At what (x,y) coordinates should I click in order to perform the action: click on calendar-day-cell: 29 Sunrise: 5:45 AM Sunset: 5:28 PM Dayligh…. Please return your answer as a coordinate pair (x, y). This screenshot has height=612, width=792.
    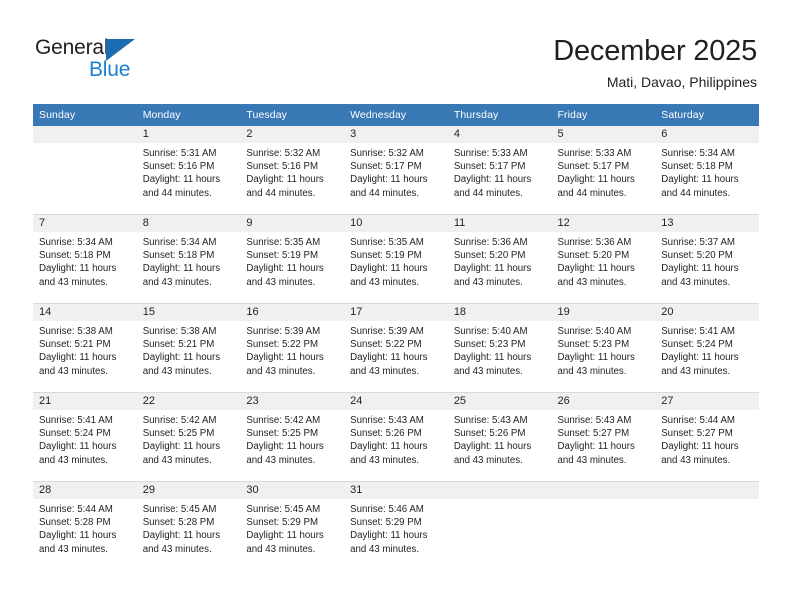
    Looking at the image, I should click on (188, 526).